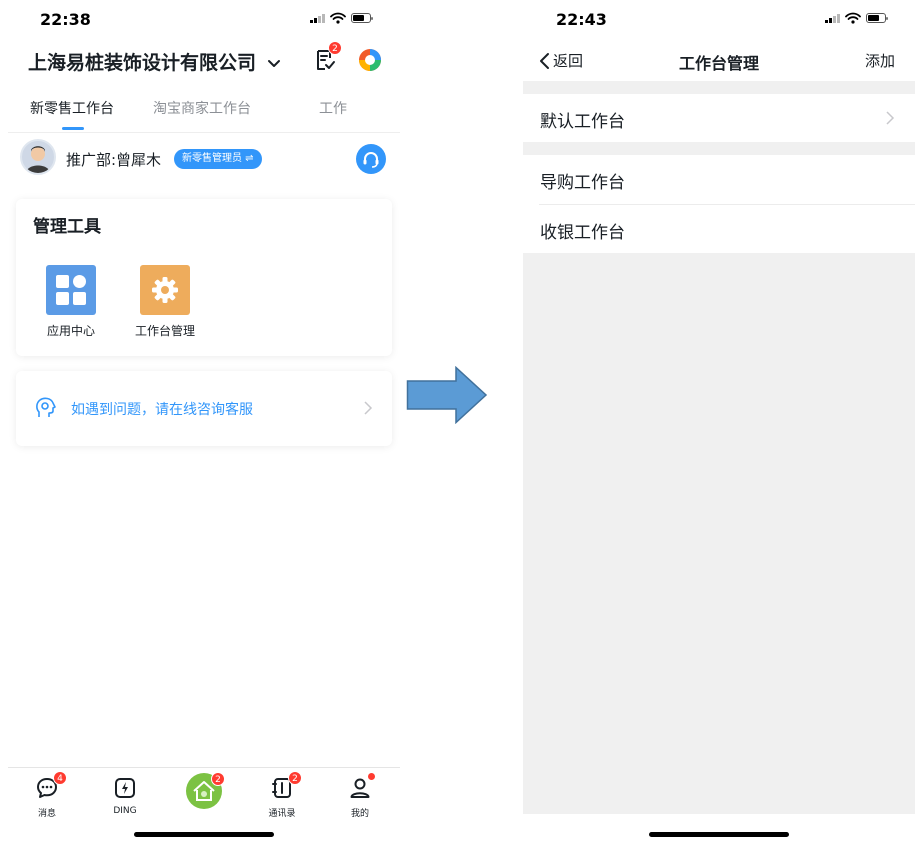  What do you see at coordinates (60, 778) in the screenshot?
I see `messages-badge: 4` at bounding box center [60, 778].